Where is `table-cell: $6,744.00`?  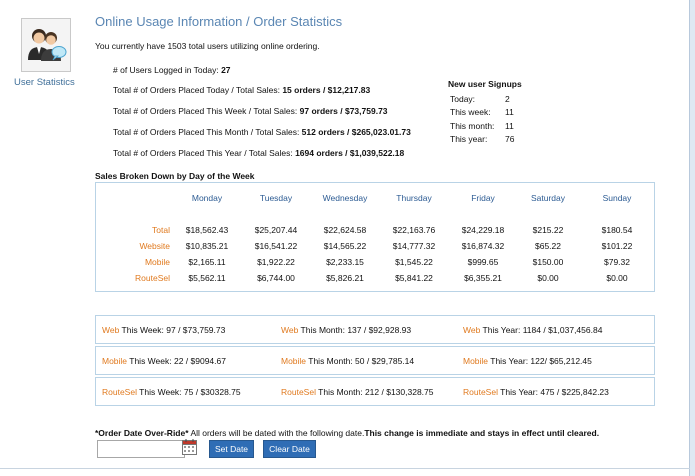 table-cell: $6,744.00 is located at coordinates (276, 278).